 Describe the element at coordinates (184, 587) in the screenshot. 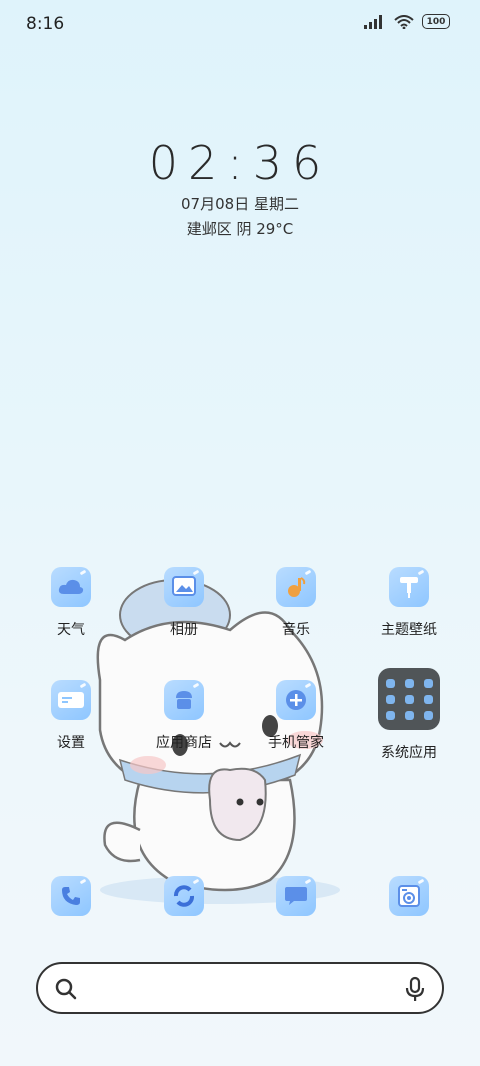

I see `gallery-icon` at that location.